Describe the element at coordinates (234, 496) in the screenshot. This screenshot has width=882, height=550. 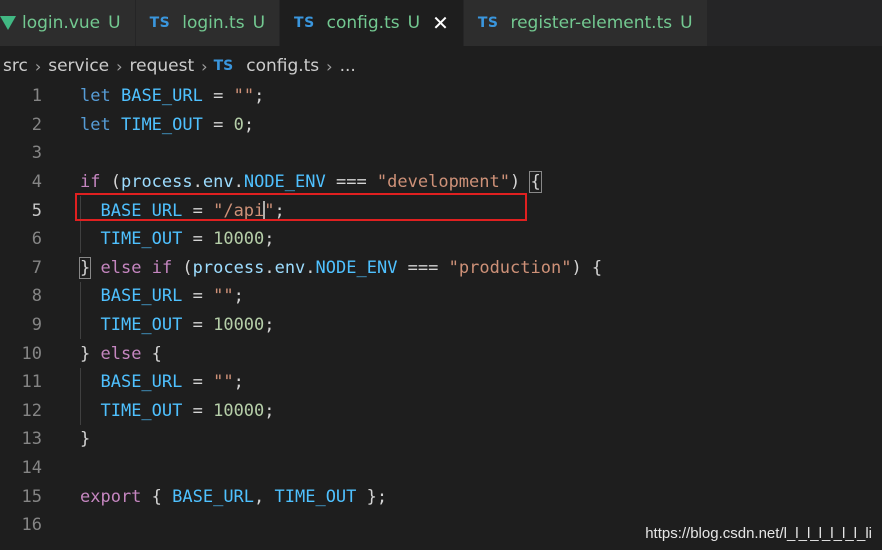
I see `code-text: export { BASE_URL, TIME_OUT };` at that location.